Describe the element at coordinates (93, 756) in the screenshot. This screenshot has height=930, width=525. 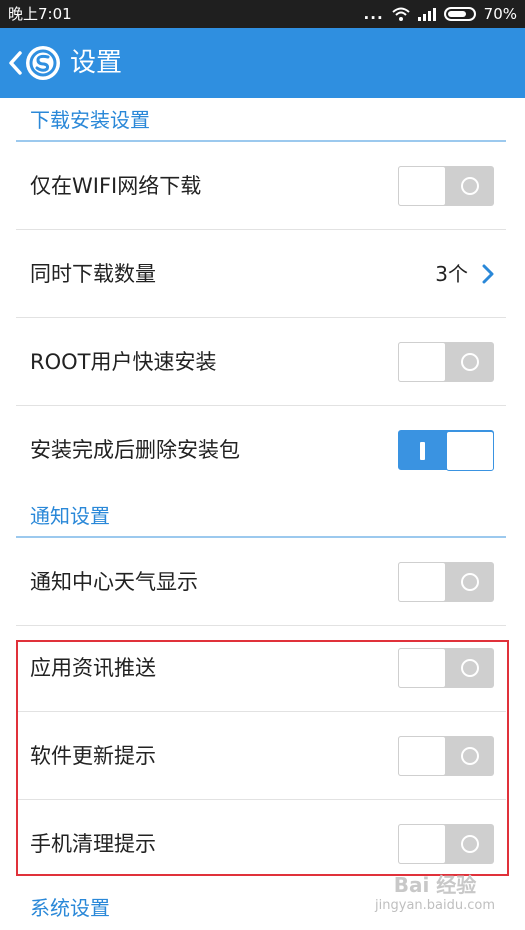
I see `row-label: 软件更新提示` at that location.